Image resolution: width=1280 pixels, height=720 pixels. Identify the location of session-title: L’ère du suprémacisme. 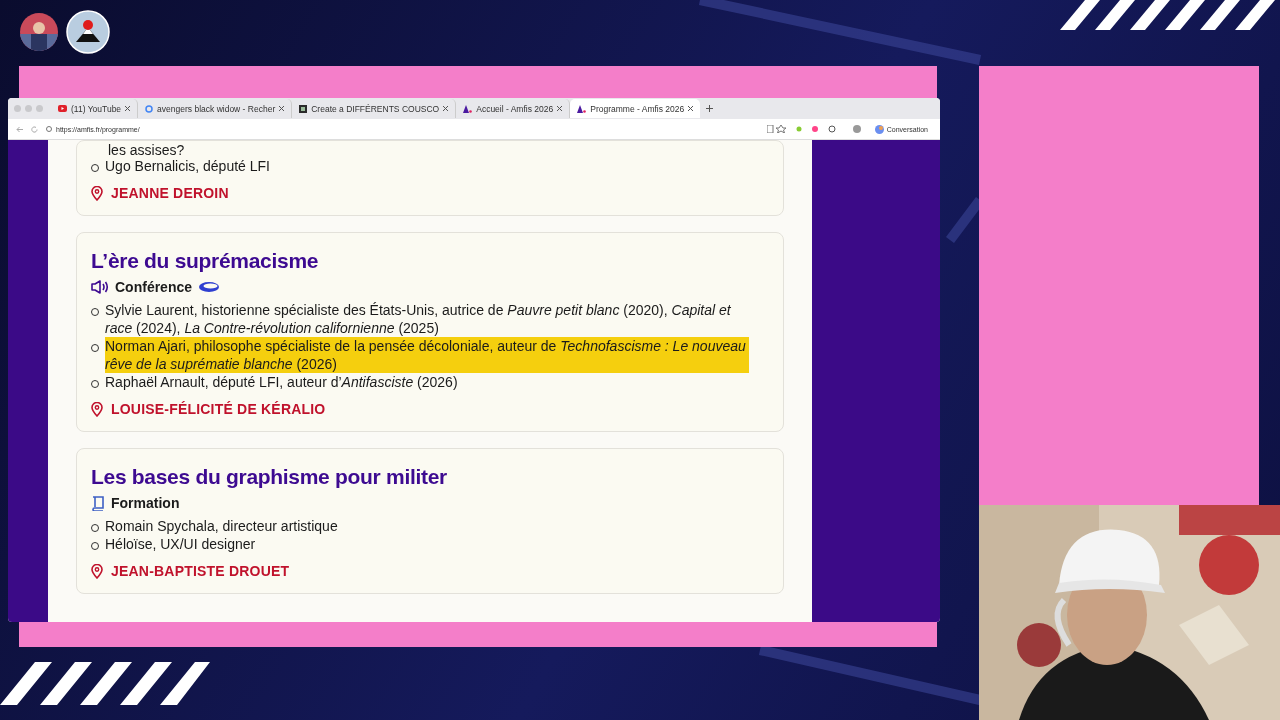
(205, 261).